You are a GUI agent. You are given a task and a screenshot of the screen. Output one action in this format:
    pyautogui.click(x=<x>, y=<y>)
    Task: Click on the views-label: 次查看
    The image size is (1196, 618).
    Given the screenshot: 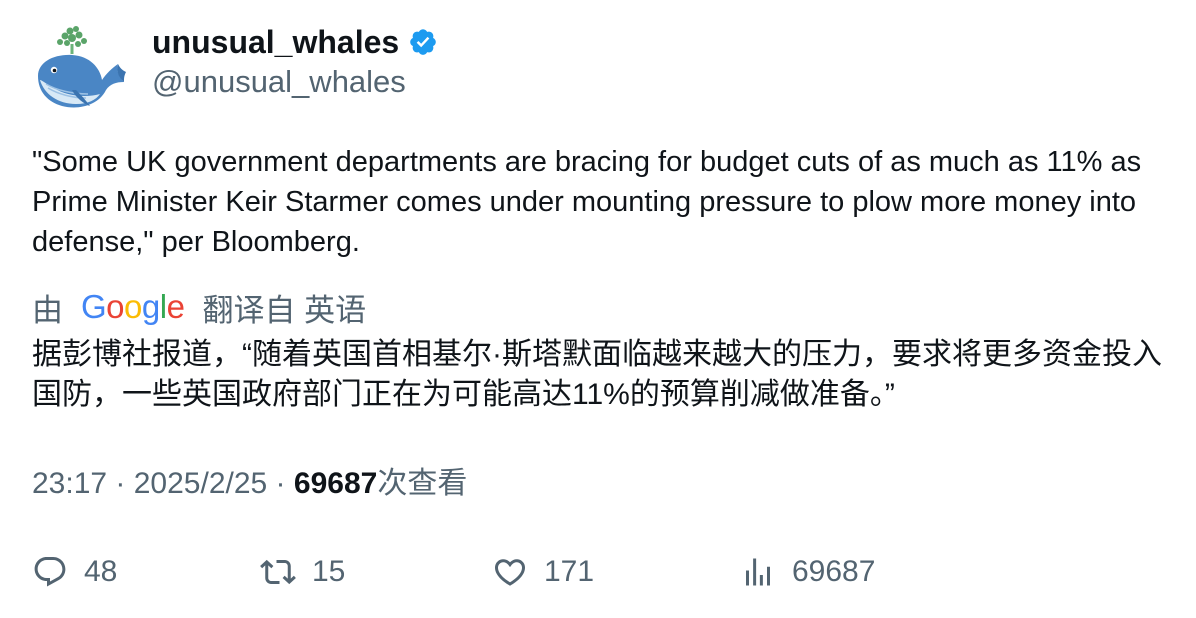 What is the action you would take?
    pyautogui.click(x=422, y=483)
    